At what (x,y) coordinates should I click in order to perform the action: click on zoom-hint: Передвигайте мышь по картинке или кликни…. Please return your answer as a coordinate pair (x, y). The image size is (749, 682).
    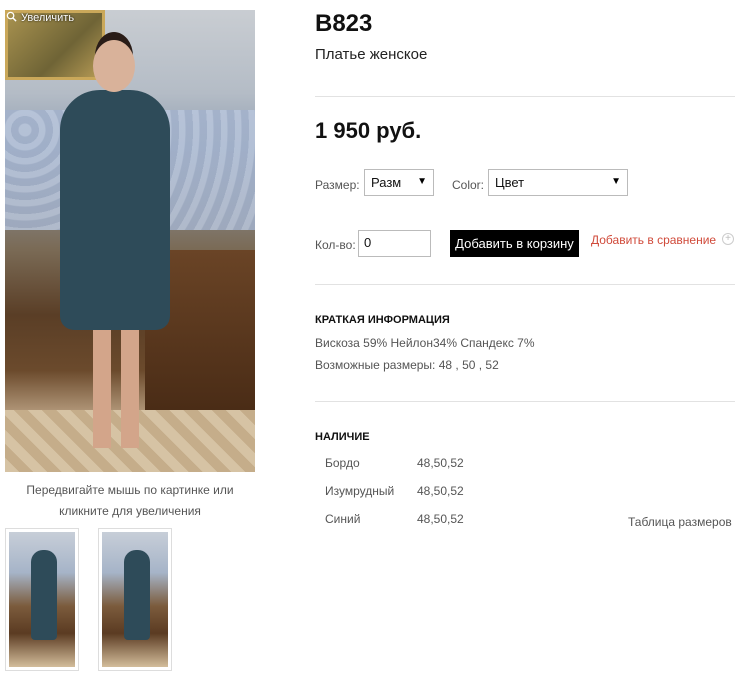
    Looking at the image, I should click on (130, 500).